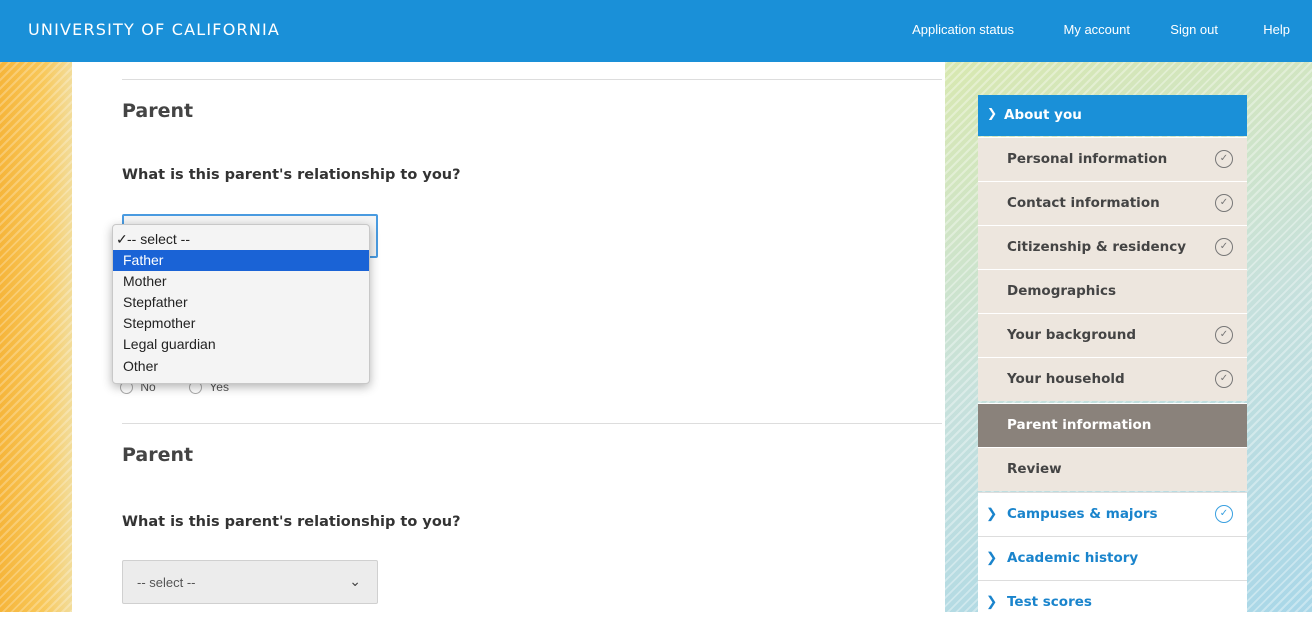 The width and height of the screenshot is (1312, 624). I want to click on sidebar-section-academic-history: ❯ Academic history, so click(1112, 558).